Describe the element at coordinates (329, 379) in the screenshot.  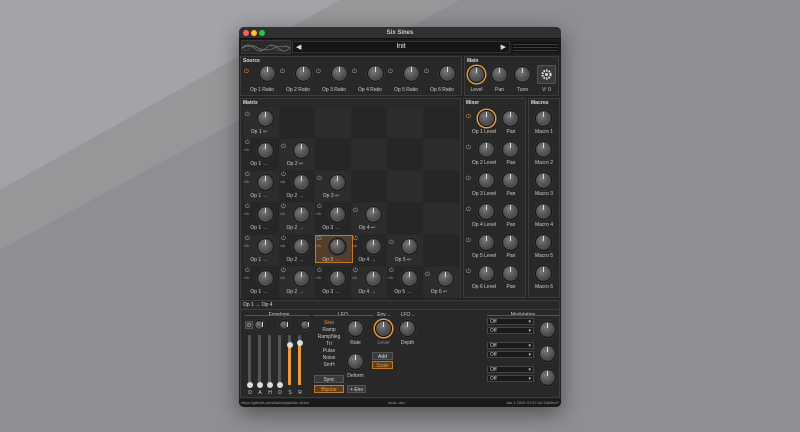
I see `lfo-sync-button: Sync` at that location.